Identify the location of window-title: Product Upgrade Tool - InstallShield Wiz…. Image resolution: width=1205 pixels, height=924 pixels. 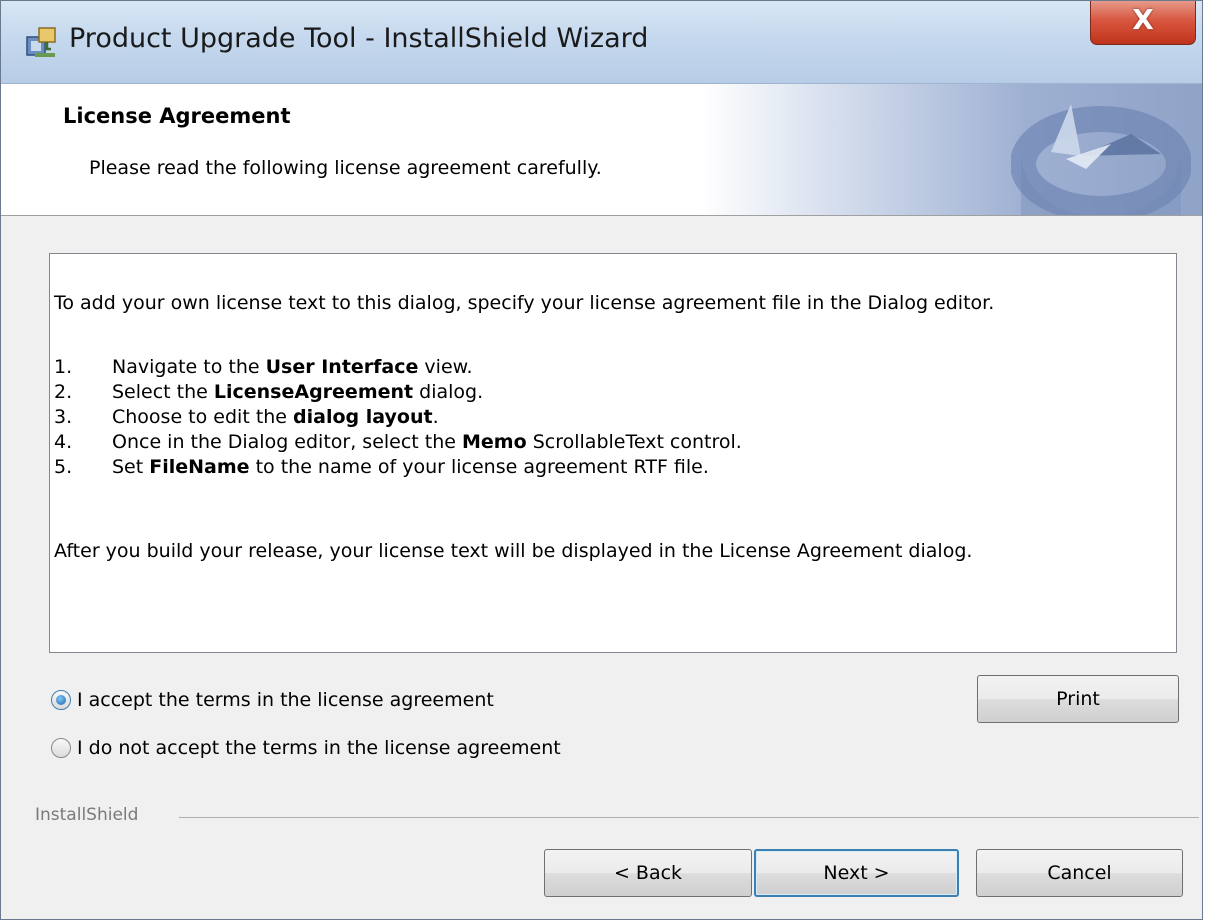
(359, 38).